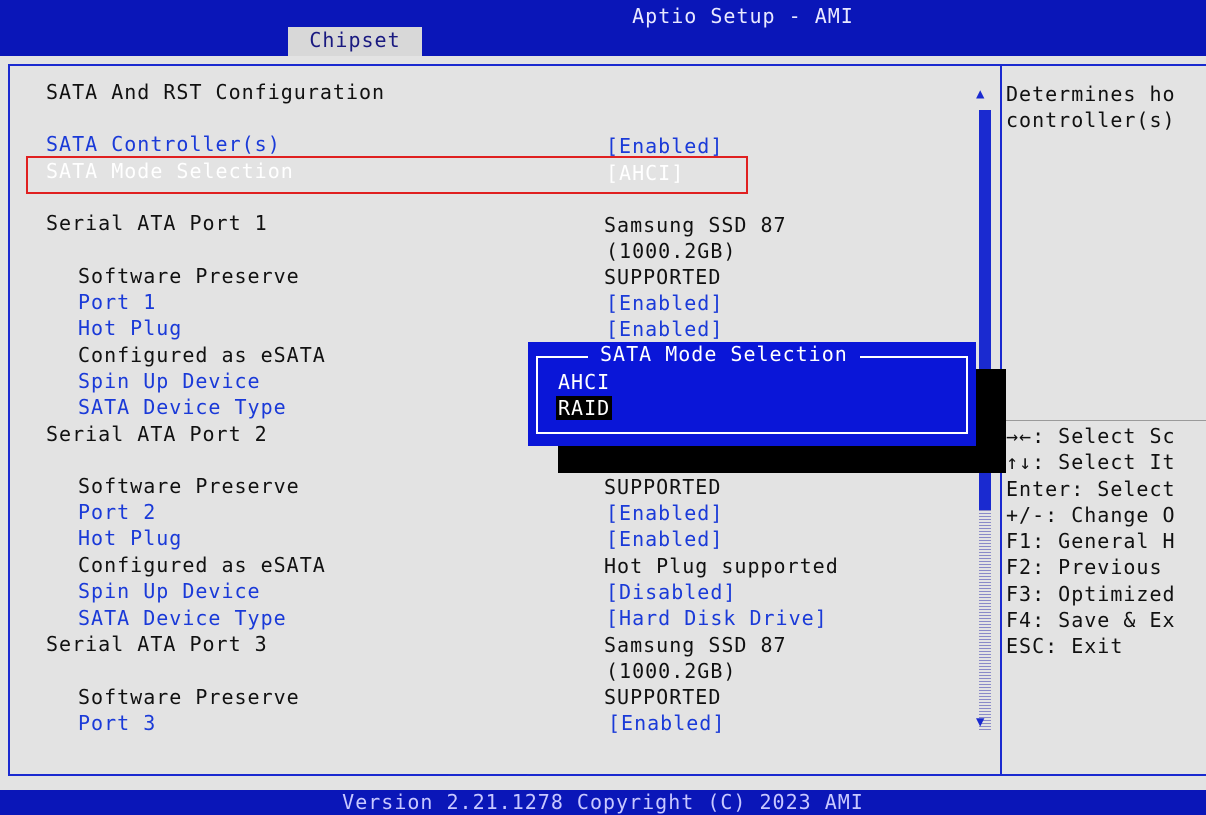 The width and height of the screenshot is (1206, 815). What do you see at coordinates (584, 408) in the screenshot?
I see `popup-option-raid: RAID` at bounding box center [584, 408].